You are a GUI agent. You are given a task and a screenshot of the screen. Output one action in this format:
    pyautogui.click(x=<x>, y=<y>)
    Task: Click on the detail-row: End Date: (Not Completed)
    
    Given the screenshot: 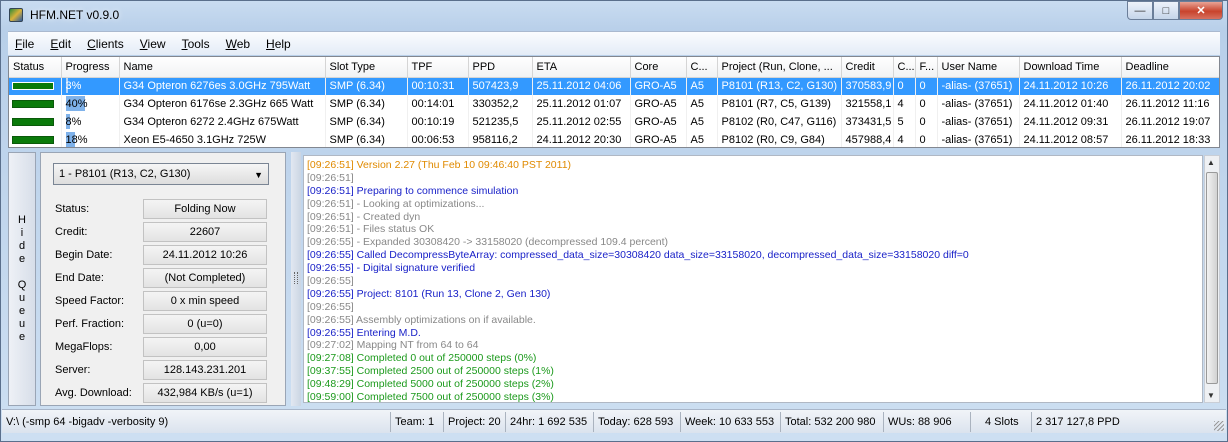 What is the action you would take?
    pyautogui.click(x=165, y=278)
    